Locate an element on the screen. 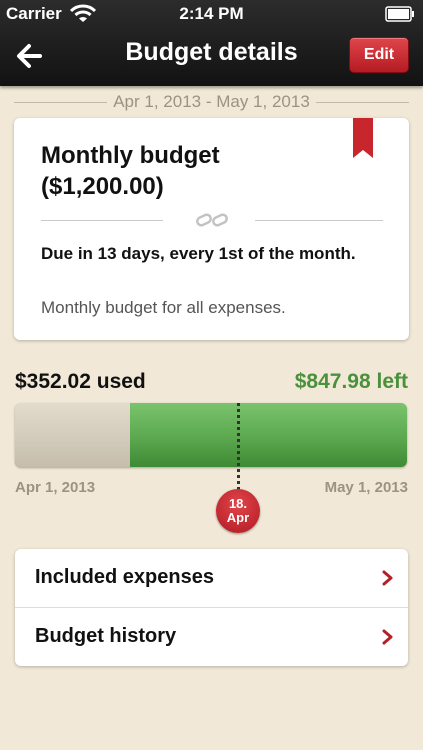 The width and height of the screenshot is (423, 750). menu-item-budget-history: Budget history is located at coordinates (211, 636).